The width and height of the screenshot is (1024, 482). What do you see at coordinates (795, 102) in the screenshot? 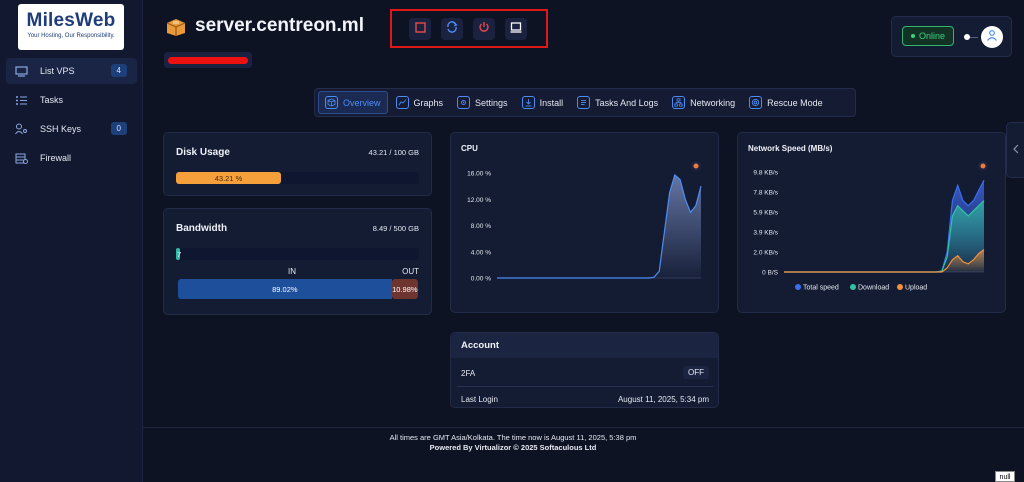
I see `tab-label: Rescue Mode` at bounding box center [795, 102].